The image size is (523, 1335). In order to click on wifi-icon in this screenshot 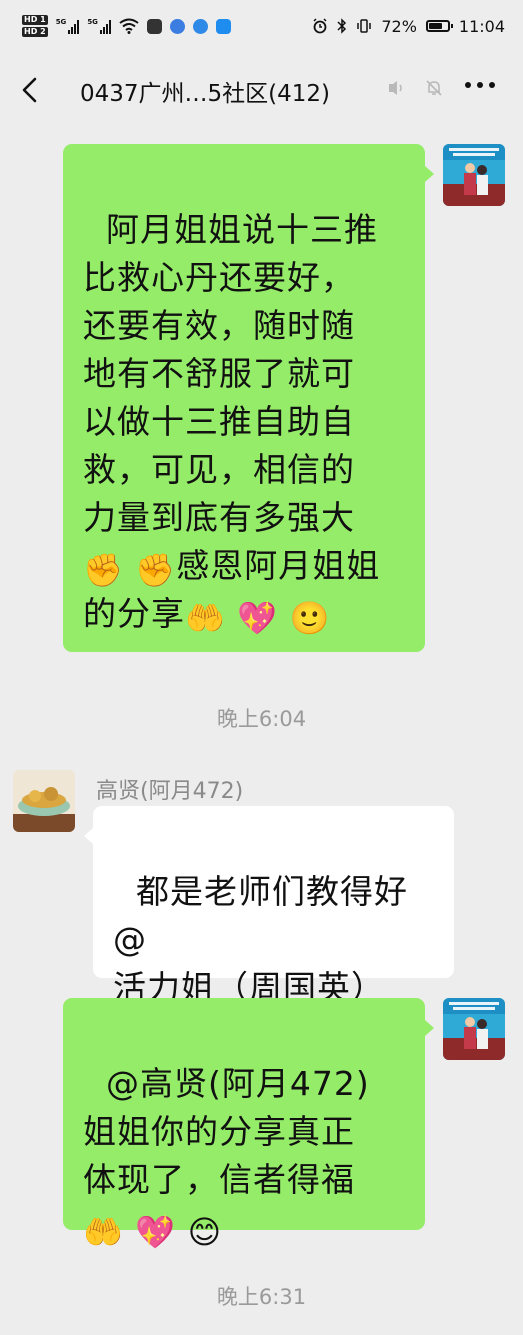, I will do `click(129, 26)`.